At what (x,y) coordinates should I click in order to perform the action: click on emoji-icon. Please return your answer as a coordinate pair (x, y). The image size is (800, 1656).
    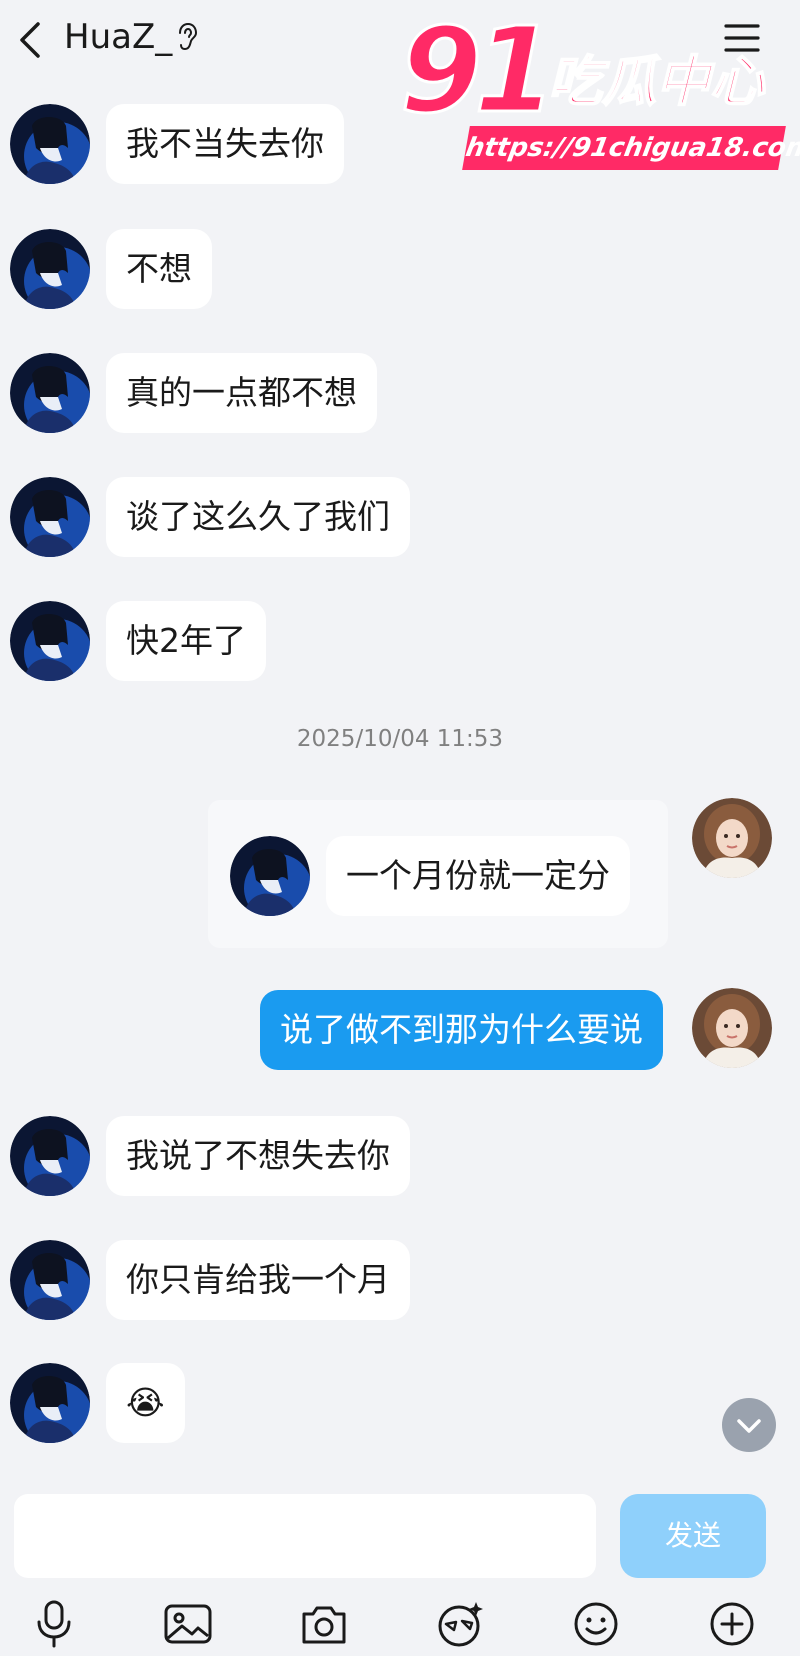
    Looking at the image, I should click on (596, 1624).